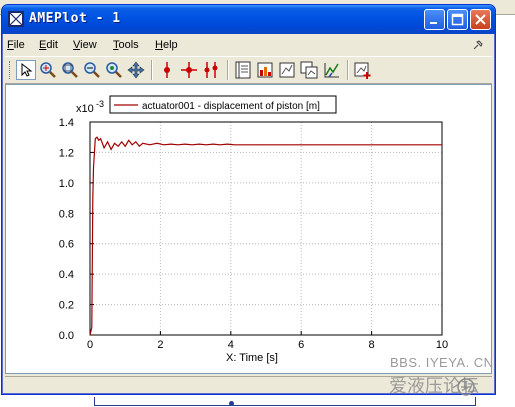 The image size is (515, 407). What do you see at coordinates (16, 19) in the screenshot?
I see `ameplot-app-icon` at bounding box center [16, 19].